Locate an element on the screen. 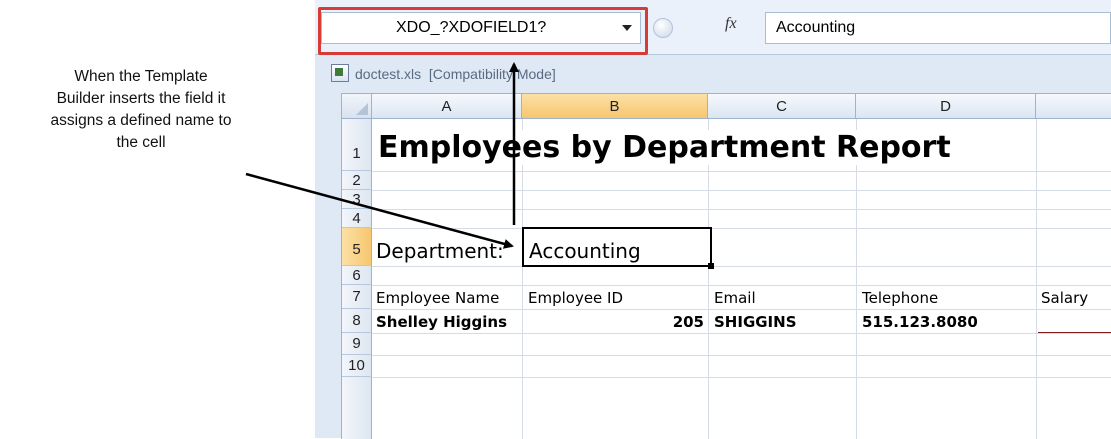  arrow-to-cell is located at coordinates (379, 210).